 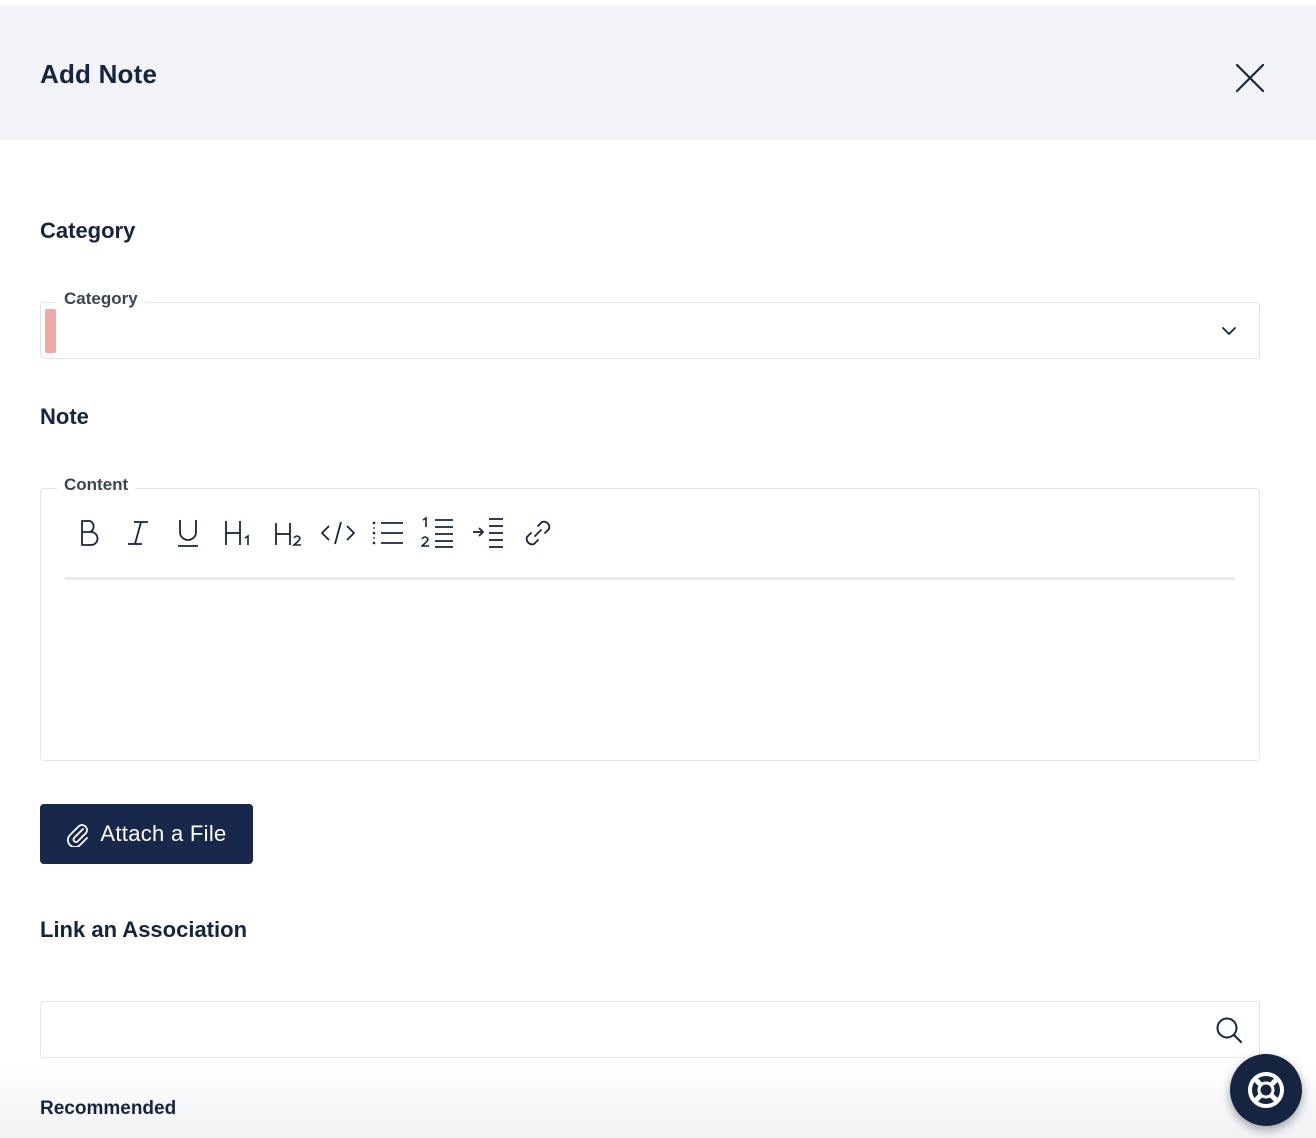 What do you see at coordinates (616, 1029) in the screenshot?
I see `association-search-input` at bounding box center [616, 1029].